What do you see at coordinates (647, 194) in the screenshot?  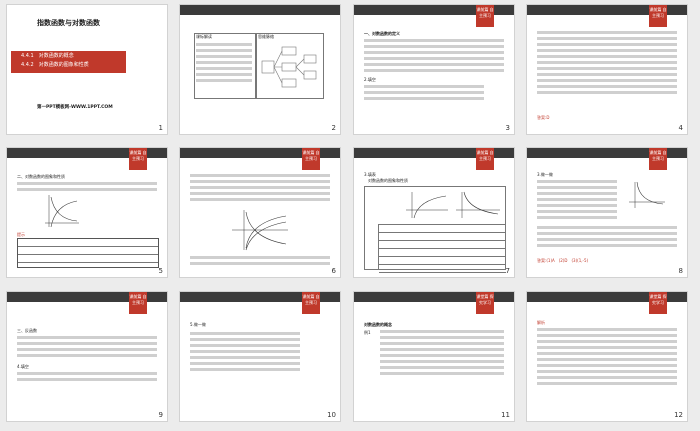 I see `slide-8-graph` at bounding box center [647, 194].